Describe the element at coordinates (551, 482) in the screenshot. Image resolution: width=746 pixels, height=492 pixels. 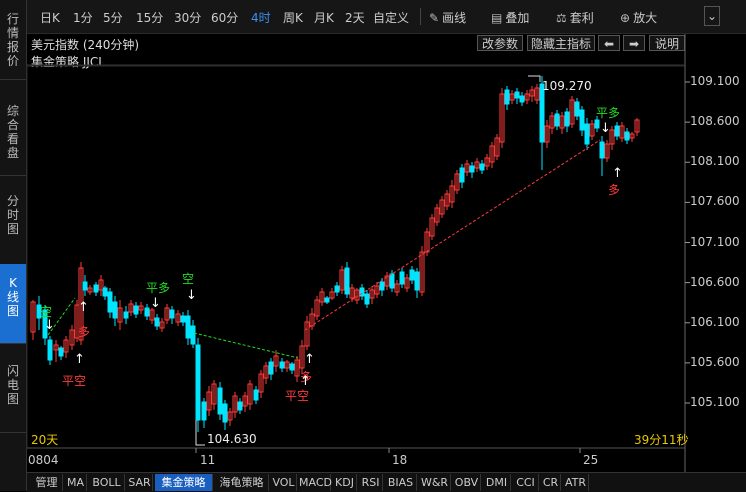
I see `tab-15: CR` at that location.